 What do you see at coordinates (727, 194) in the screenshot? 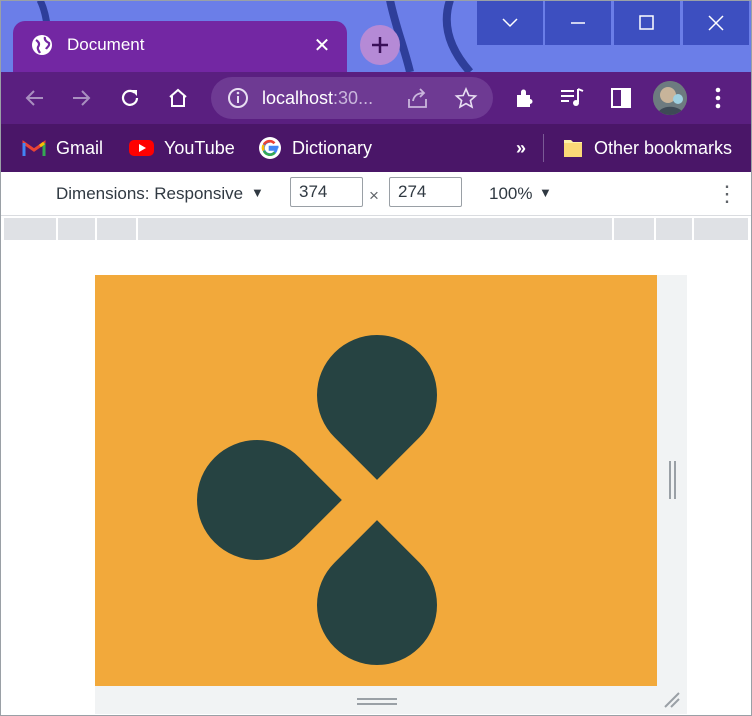
I see `more-options-button: ⋮` at bounding box center [727, 194].